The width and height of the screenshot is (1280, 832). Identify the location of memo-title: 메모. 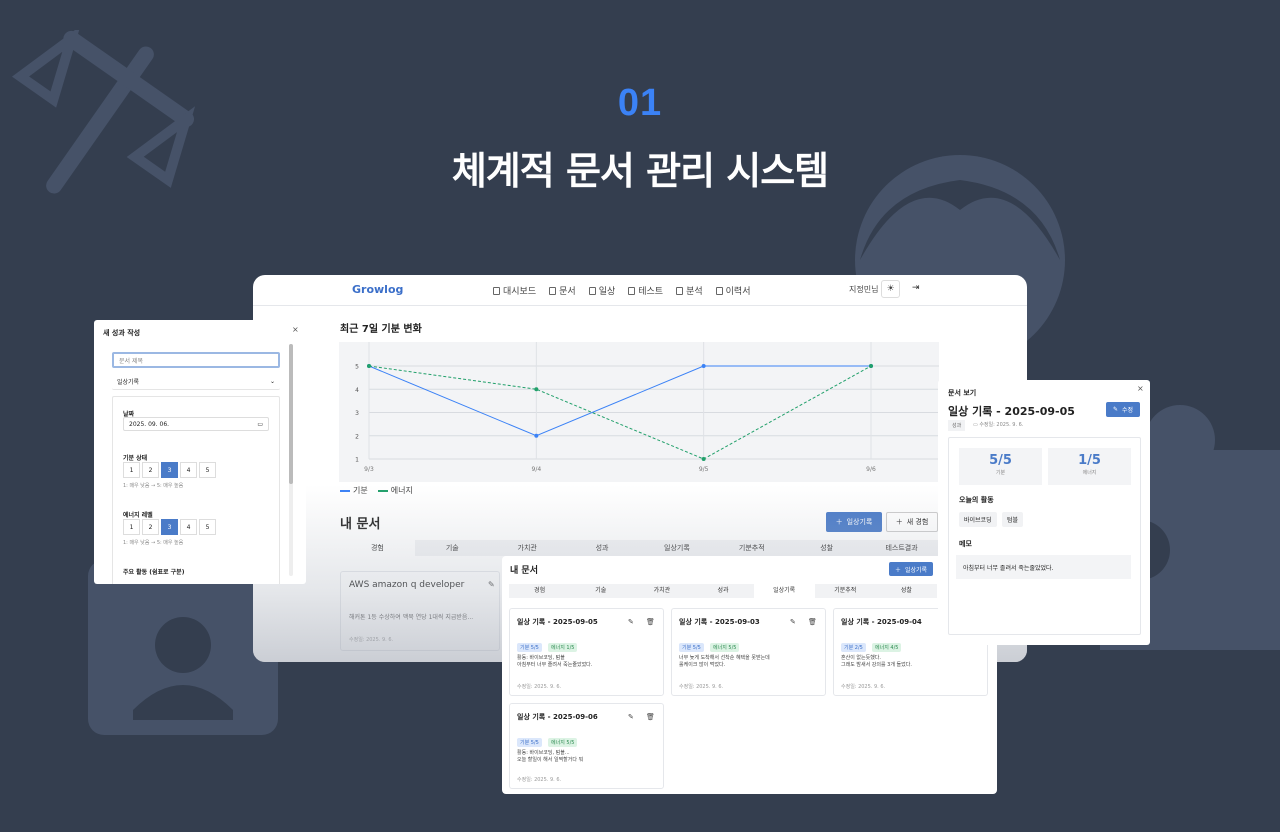
(965, 544).